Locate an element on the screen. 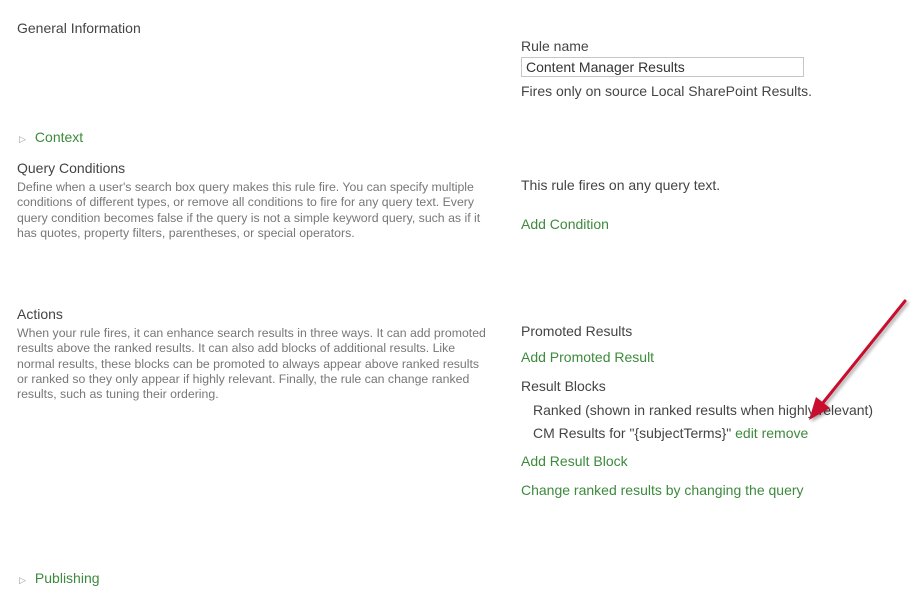 The height and width of the screenshot is (597, 911). query-conditions-title: Query Conditions is located at coordinates (71, 168).